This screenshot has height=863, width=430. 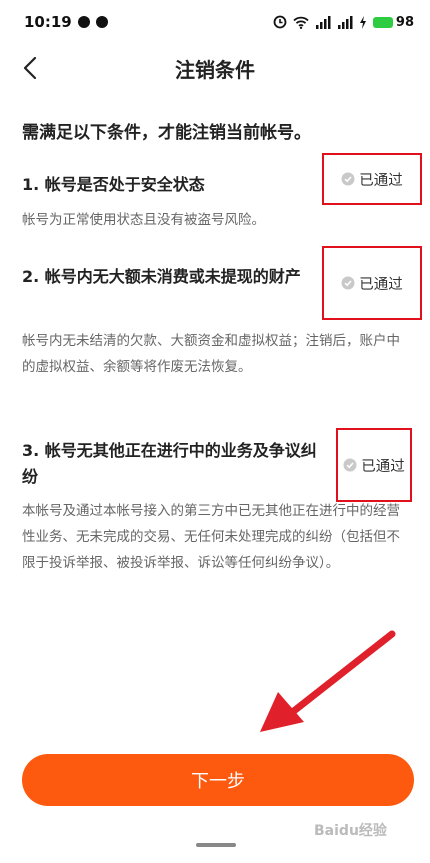 What do you see at coordinates (350, 831) in the screenshot?
I see `baidu-watermark: Baidu经验` at bounding box center [350, 831].